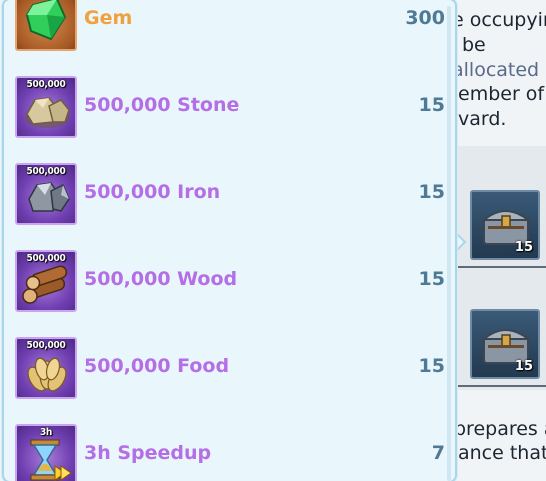  Describe the element at coordinates (229, 32) in the screenshot. I see `reward-row-gem: Gem 300` at that location.